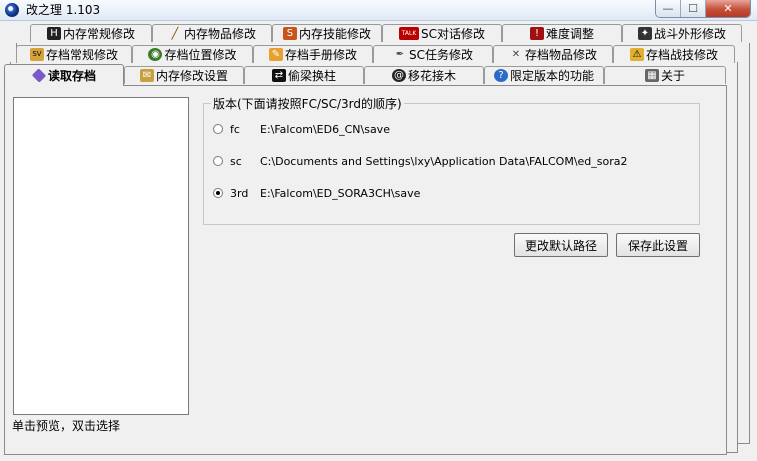  What do you see at coordinates (155, 54) in the screenshot?
I see `location-icon: ◉` at bounding box center [155, 54].